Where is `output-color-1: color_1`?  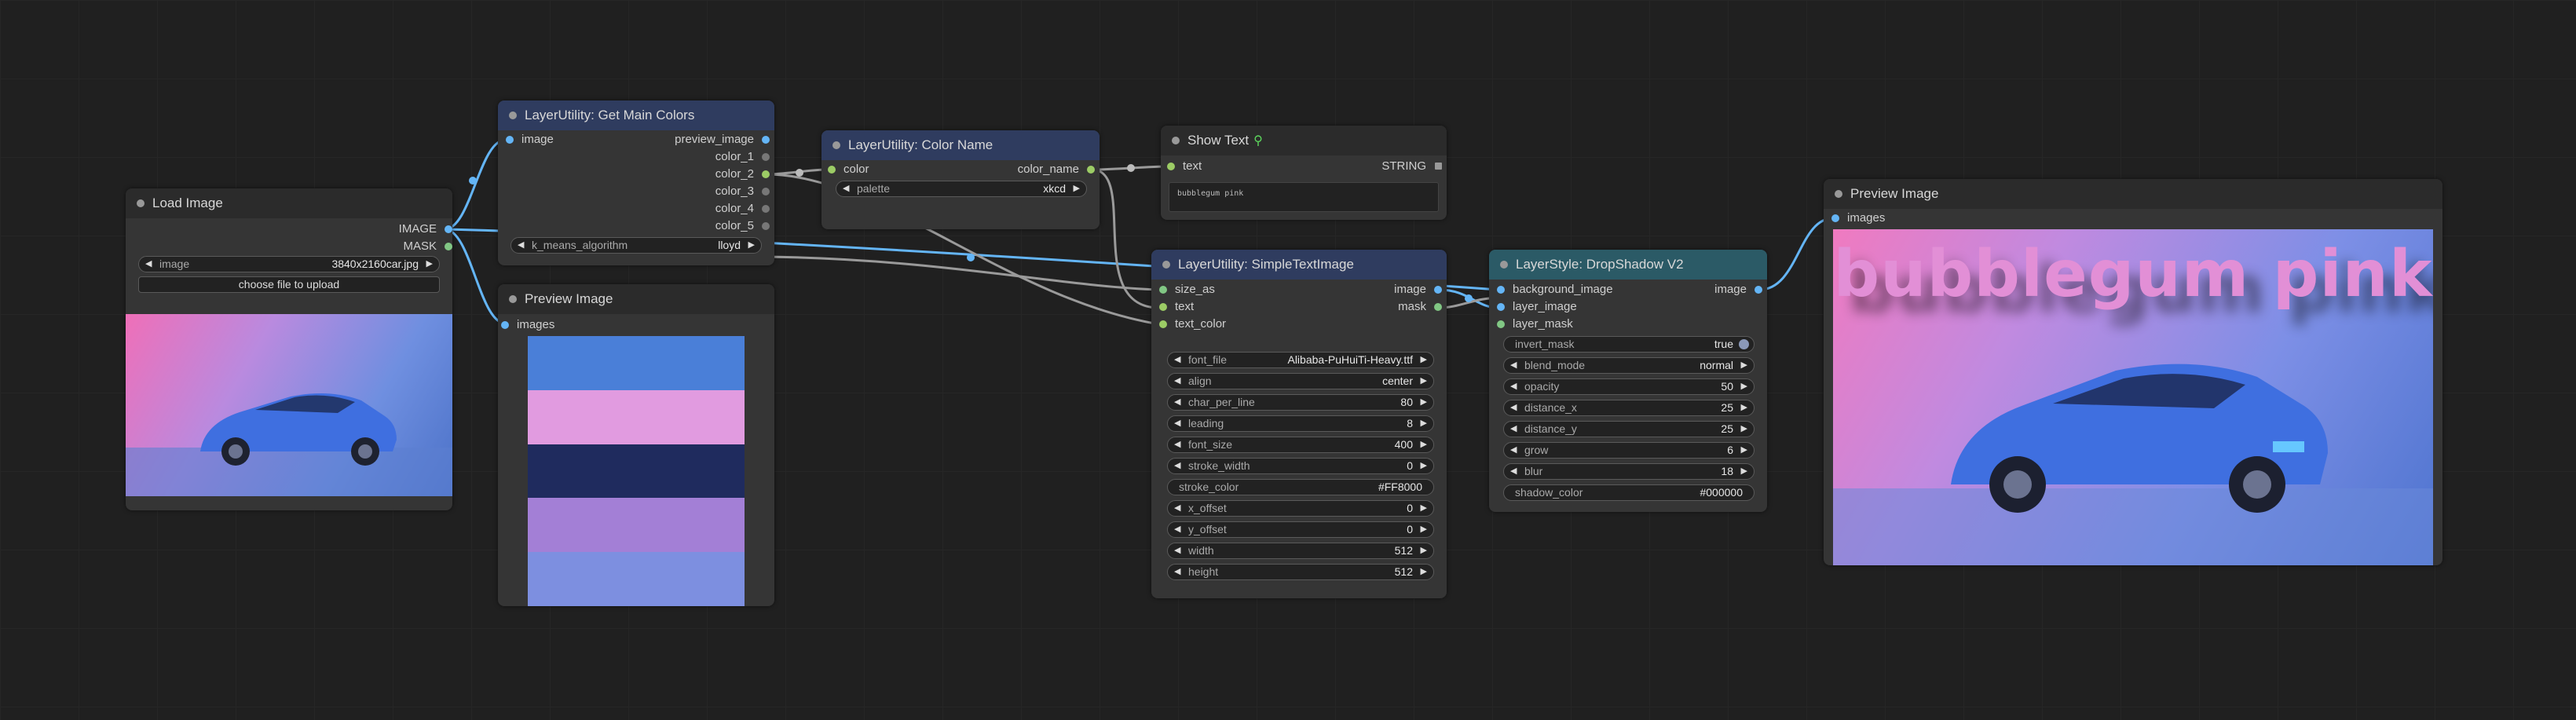 output-color-1: color_1 is located at coordinates (743, 157).